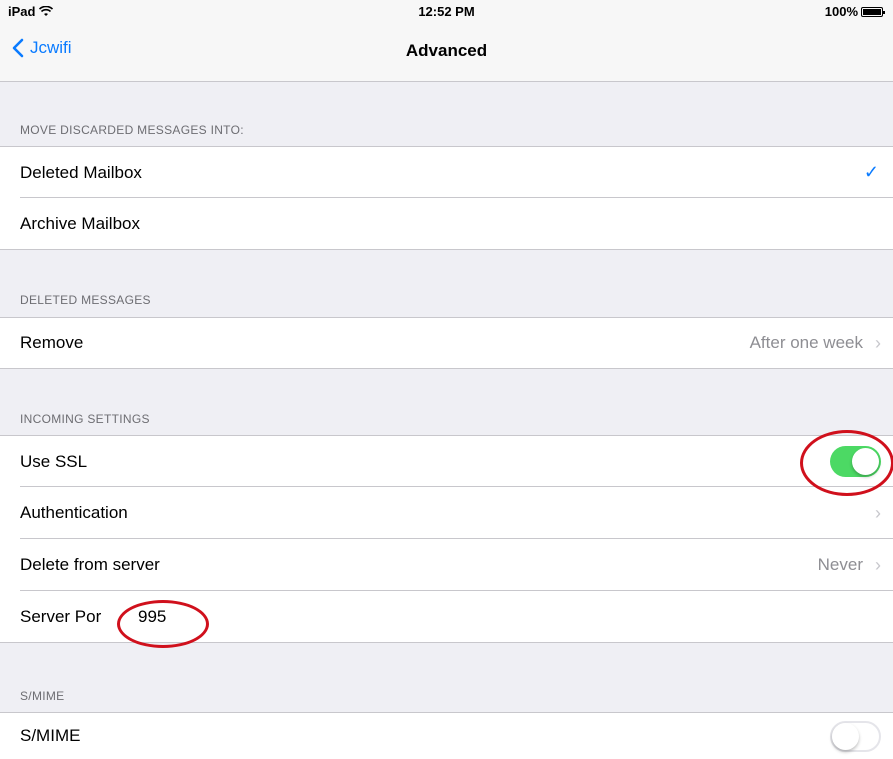 The height and width of the screenshot is (759, 893). I want to click on delete-from-server-value: Never, so click(840, 564).